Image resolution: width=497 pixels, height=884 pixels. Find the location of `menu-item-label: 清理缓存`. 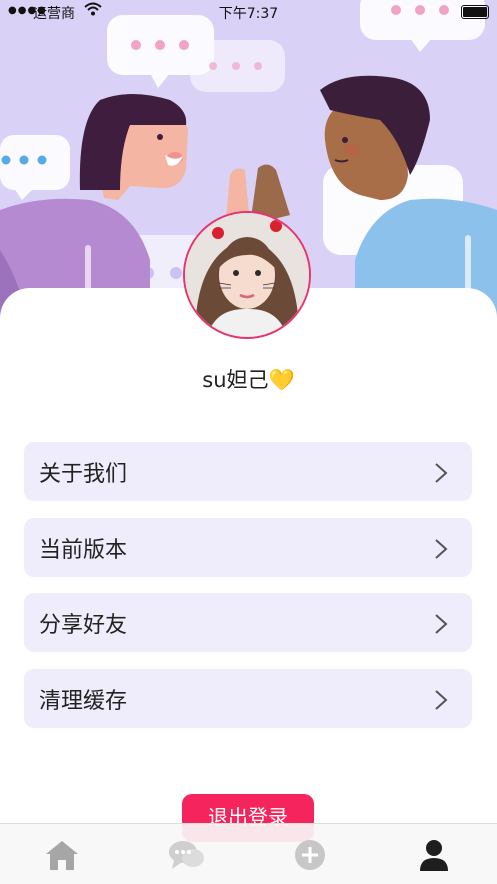

menu-item-label: 清理缓存 is located at coordinates (83, 701).